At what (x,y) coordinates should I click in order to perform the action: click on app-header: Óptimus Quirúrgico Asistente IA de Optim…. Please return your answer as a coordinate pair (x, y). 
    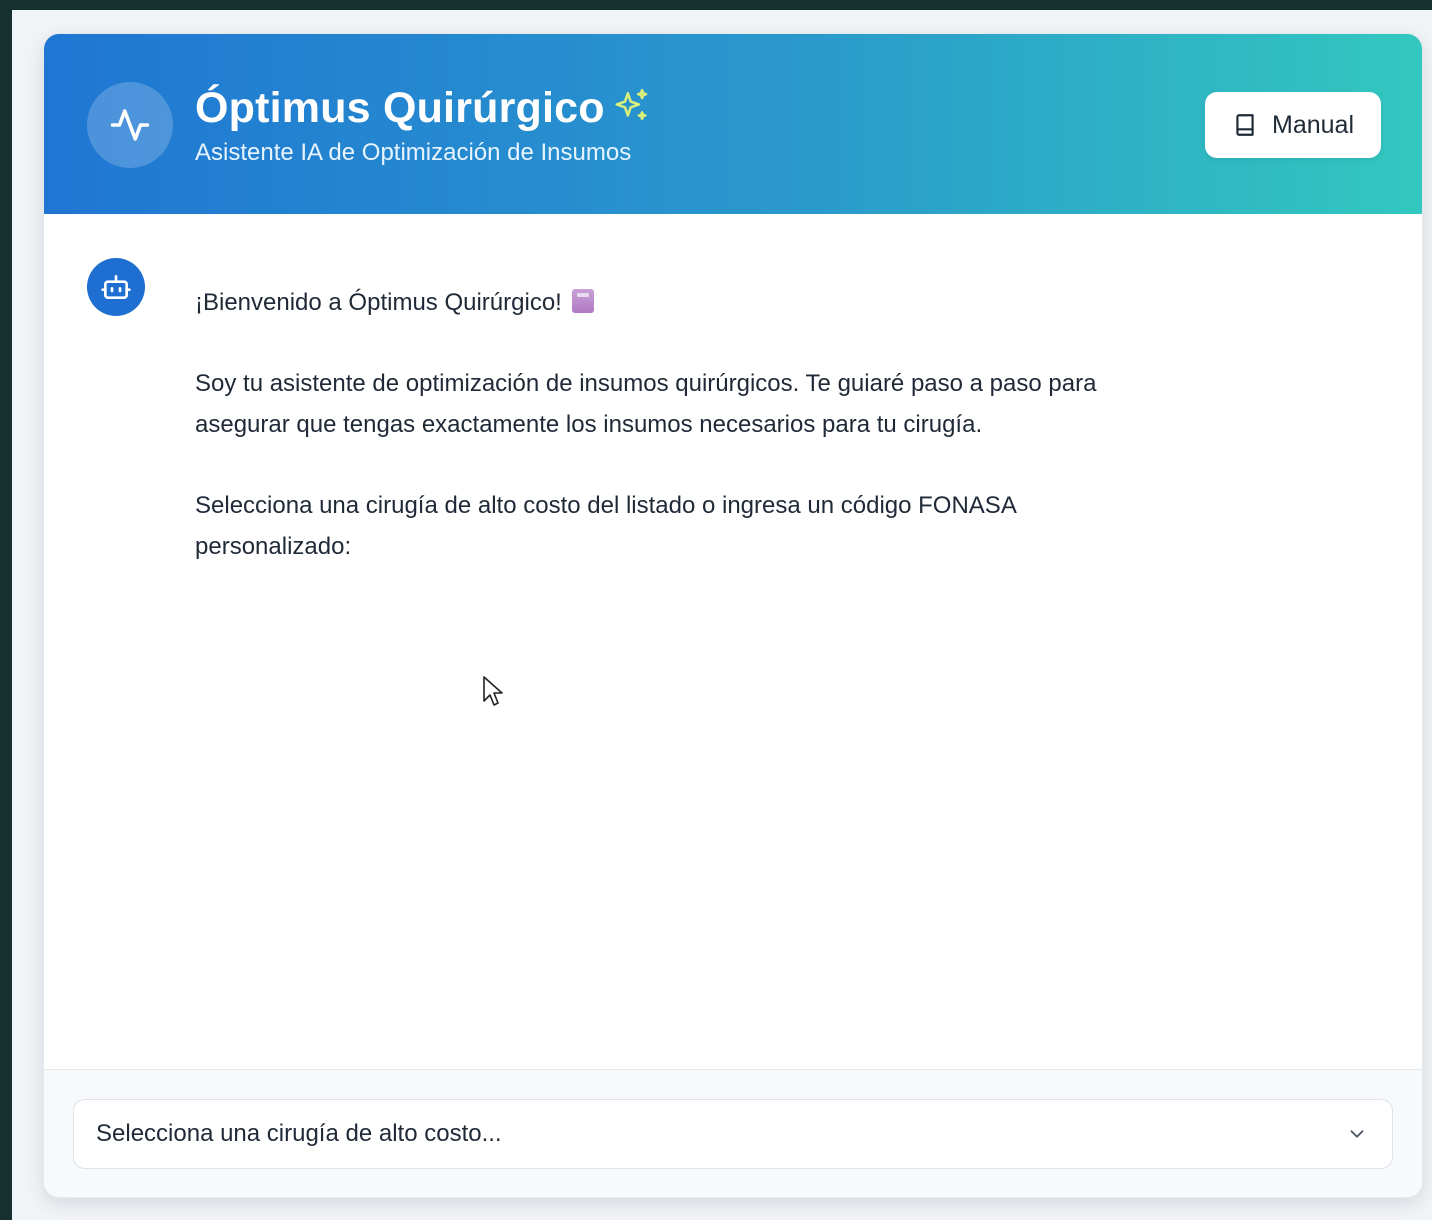
    Looking at the image, I should click on (733, 124).